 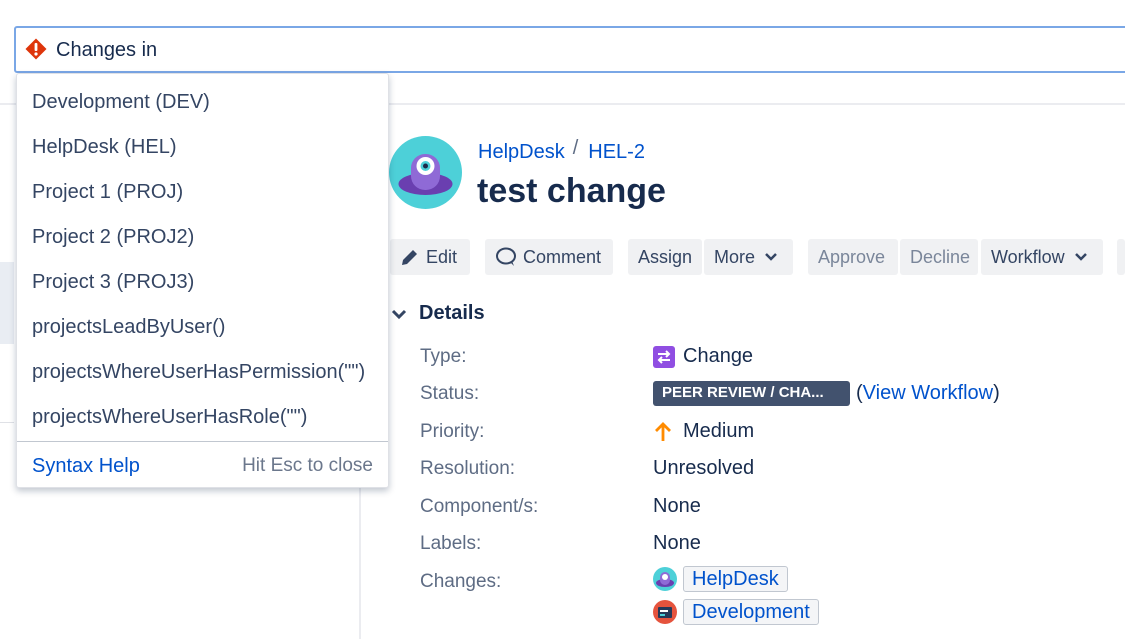 I want to click on resolution-value: Unresolved, so click(x=704, y=468).